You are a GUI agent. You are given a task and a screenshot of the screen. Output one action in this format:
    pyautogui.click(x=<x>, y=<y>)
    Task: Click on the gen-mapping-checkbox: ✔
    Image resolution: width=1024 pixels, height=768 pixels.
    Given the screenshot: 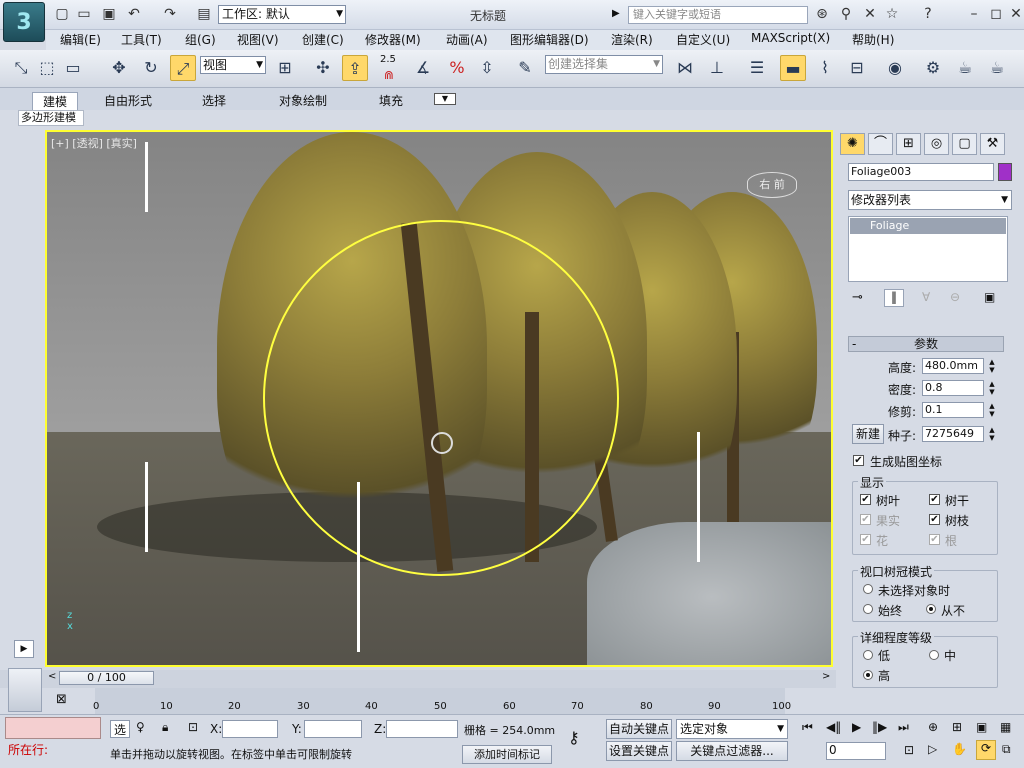 What is the action you would take?
    pyautogui.click(x=858, y=460)
    